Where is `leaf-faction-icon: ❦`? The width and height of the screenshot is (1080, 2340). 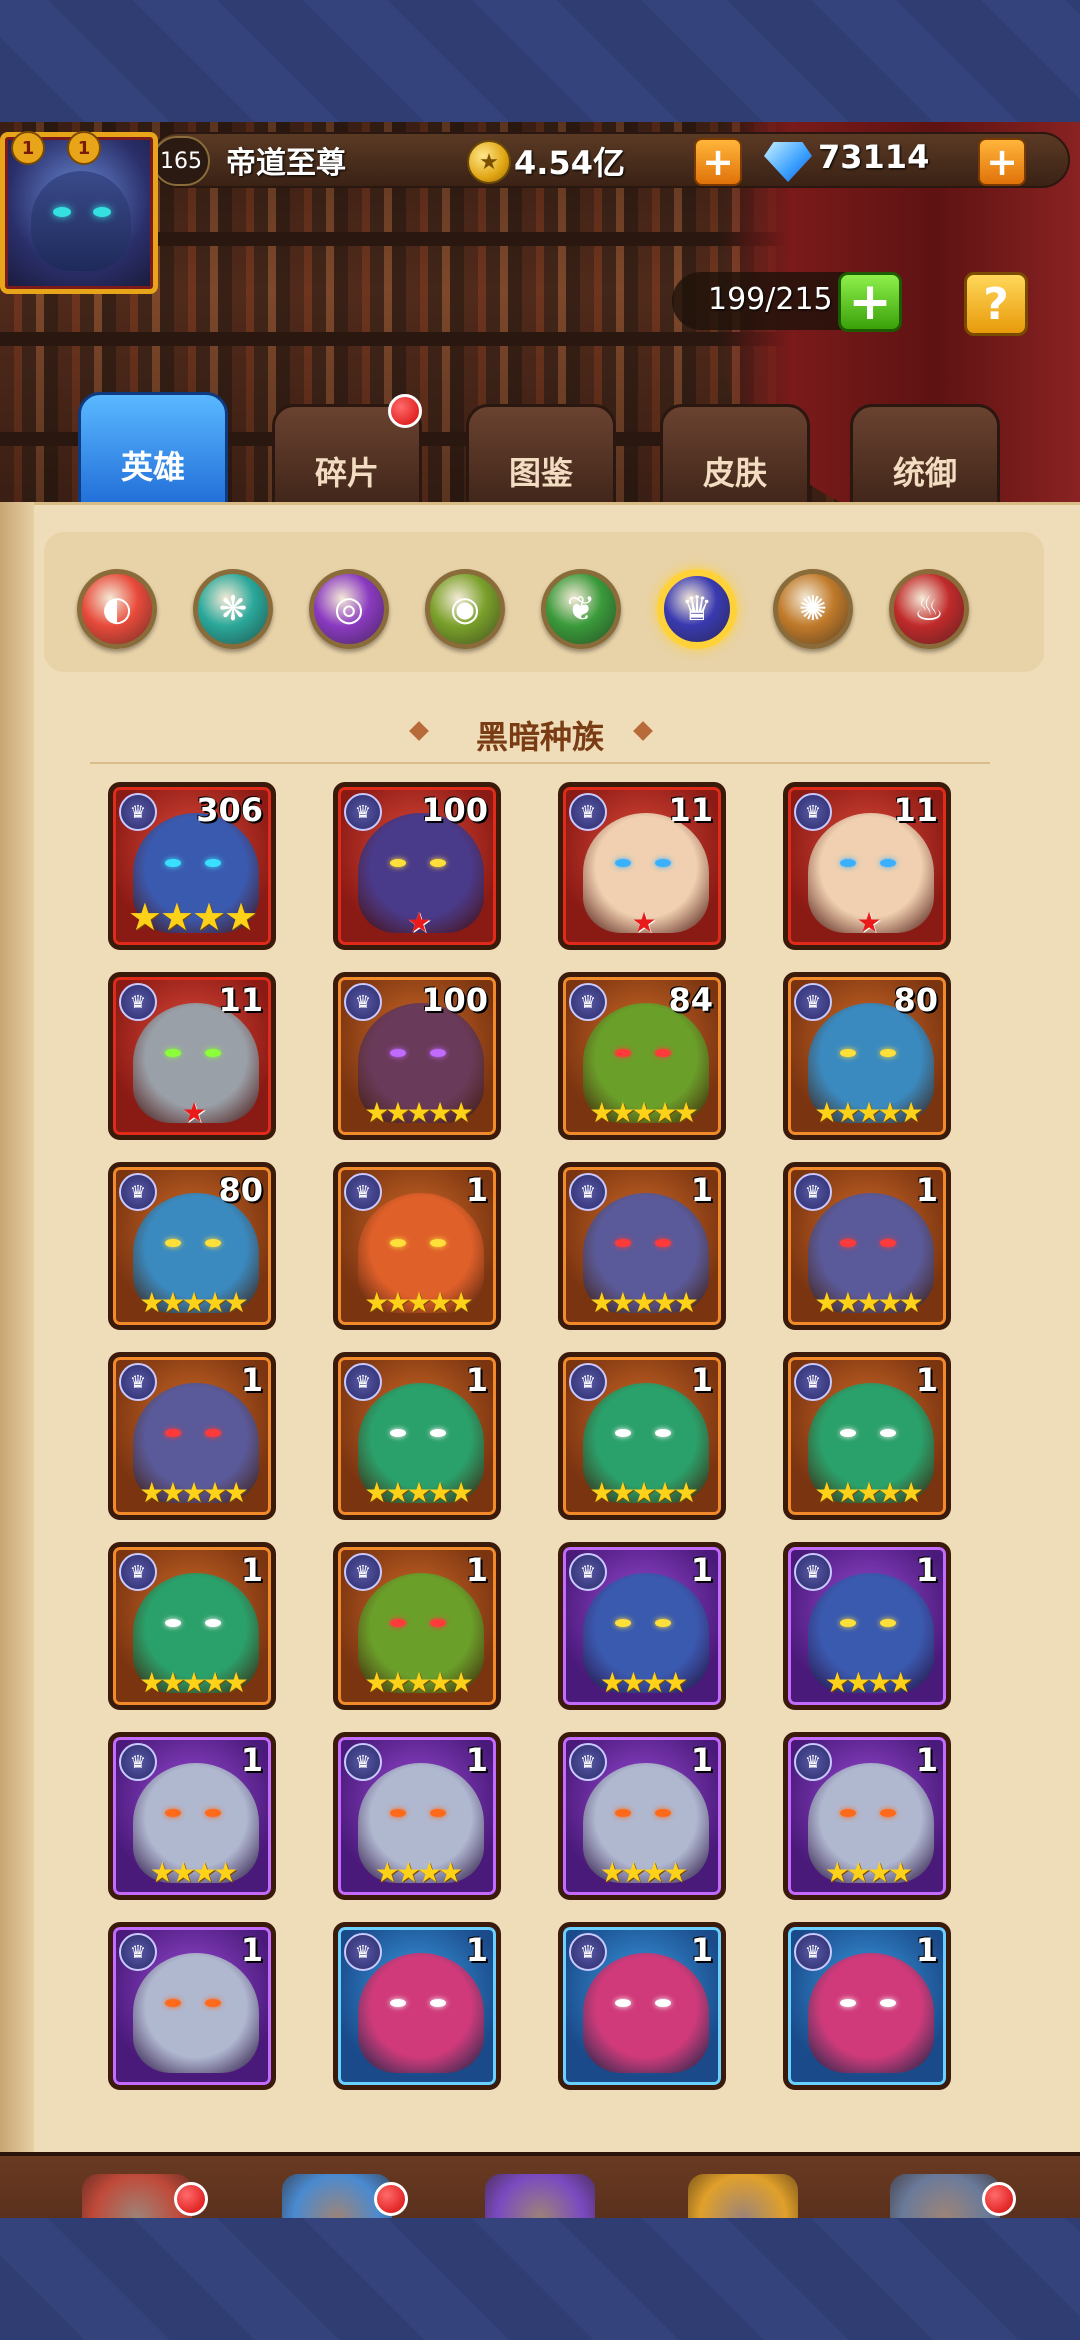 leaf-faction-icon: ❦ is located at coordinates (581, 609).